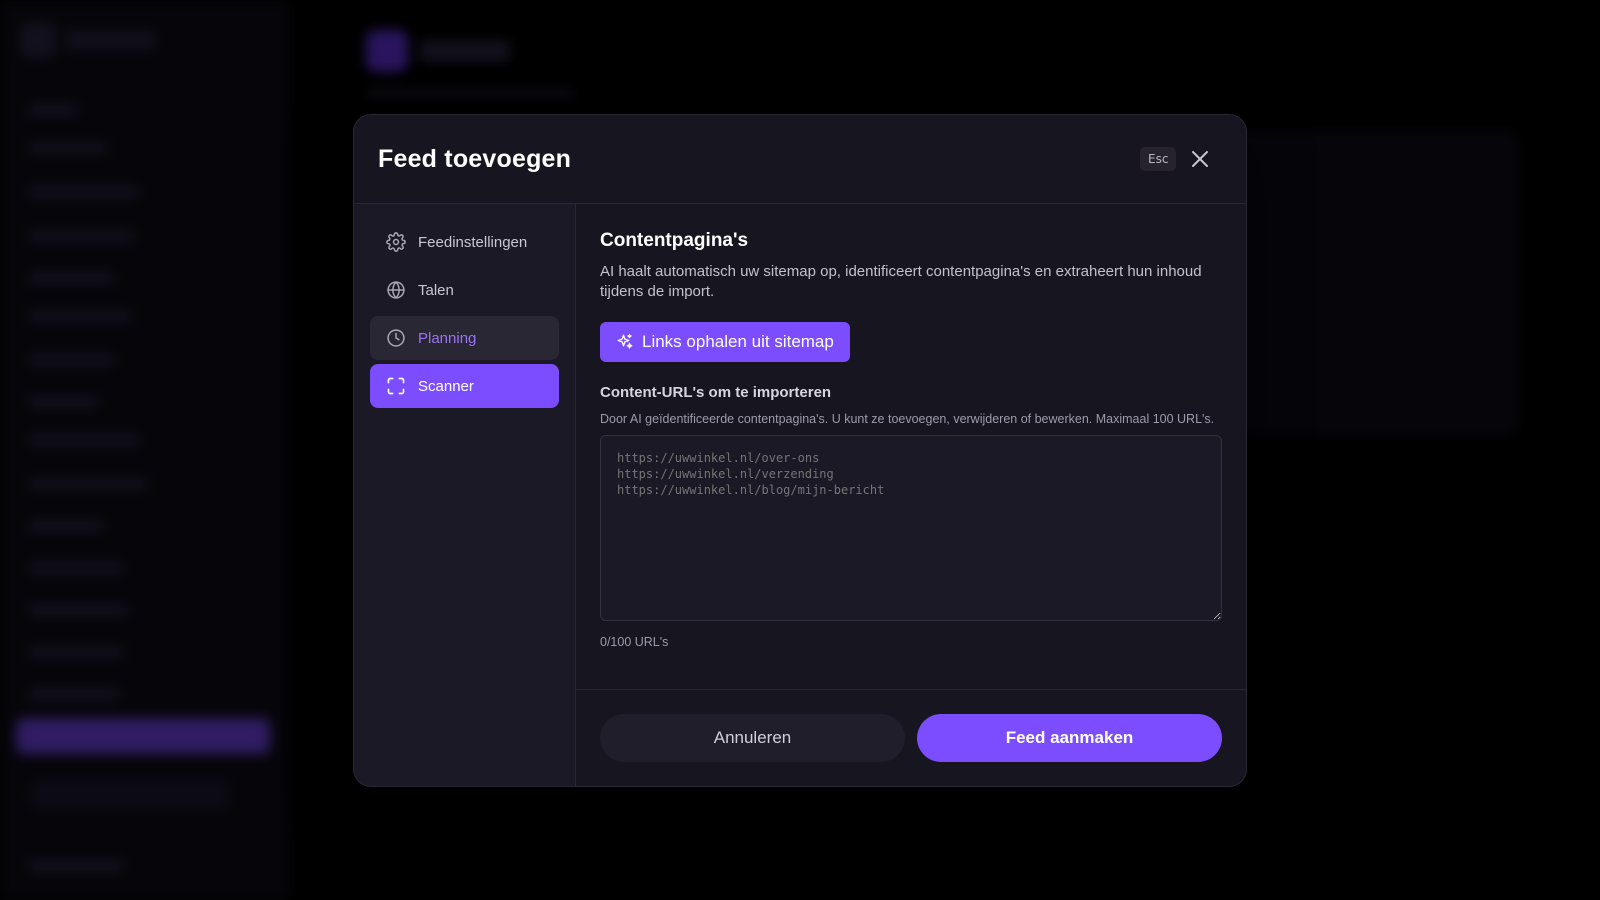  Describe the element at coordinates (436, 290) in the screenshot. I see `nav-item-label: Talen` at that location.